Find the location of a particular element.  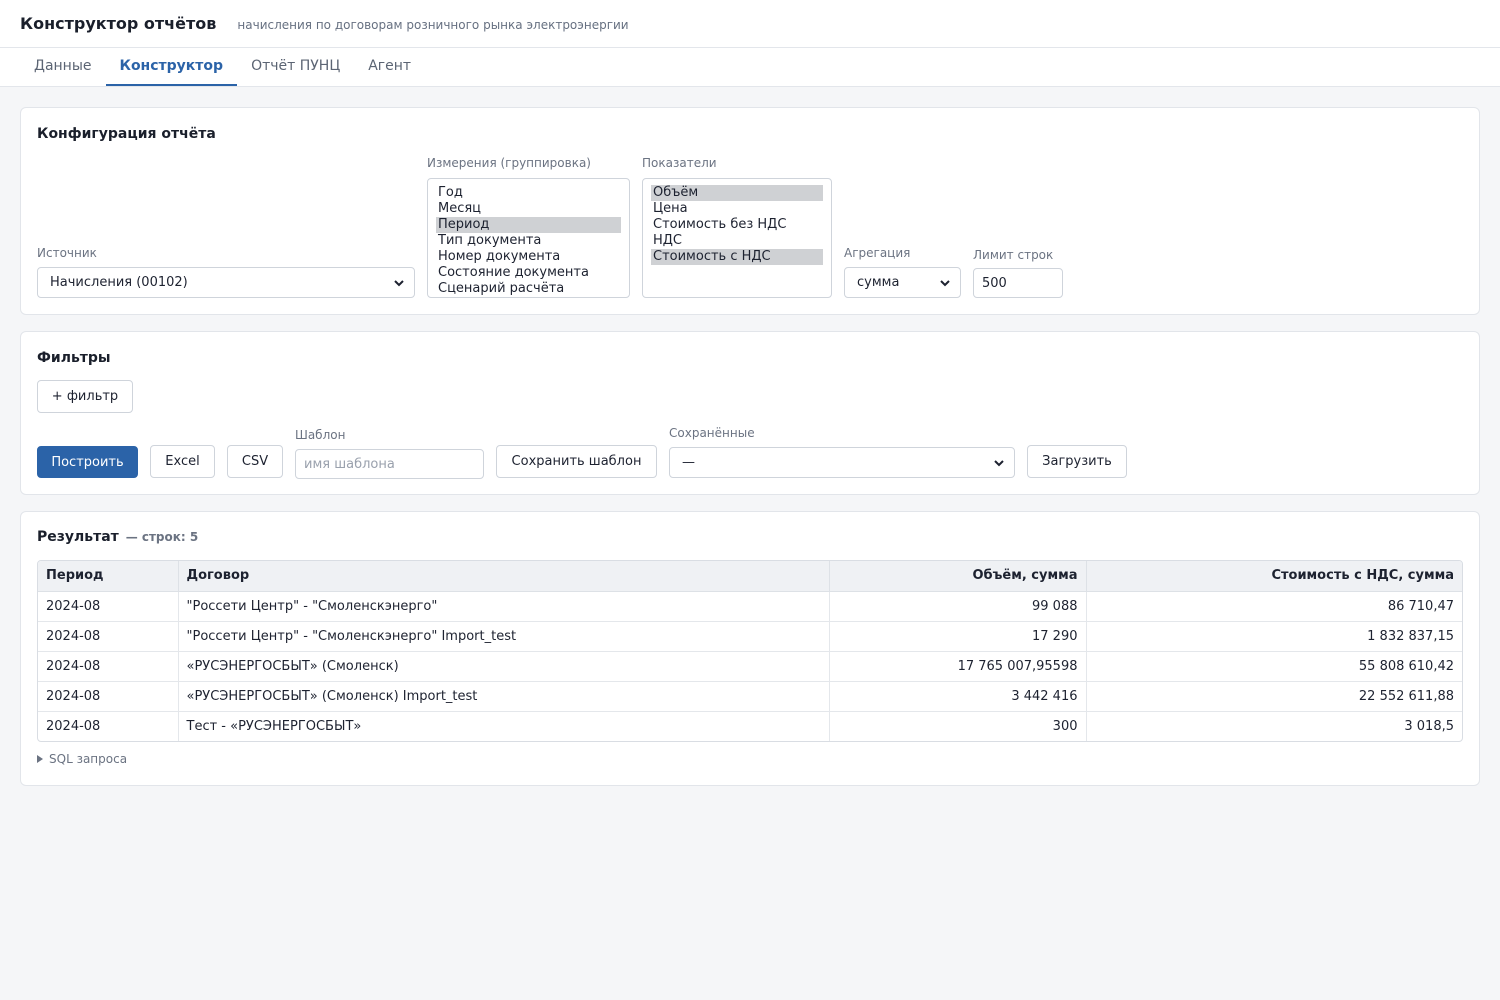

result-row-count: — строк: 5 is located at coordinates (162, 537).